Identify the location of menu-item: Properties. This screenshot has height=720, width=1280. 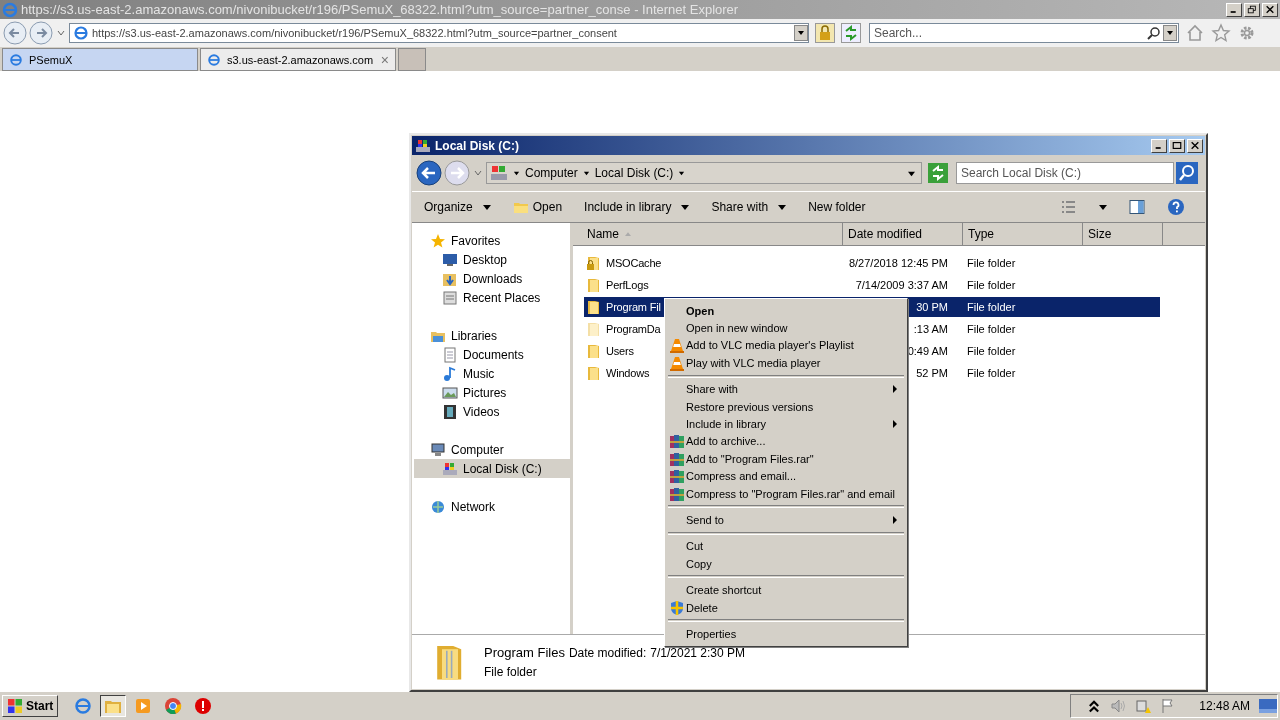
(786, 634).